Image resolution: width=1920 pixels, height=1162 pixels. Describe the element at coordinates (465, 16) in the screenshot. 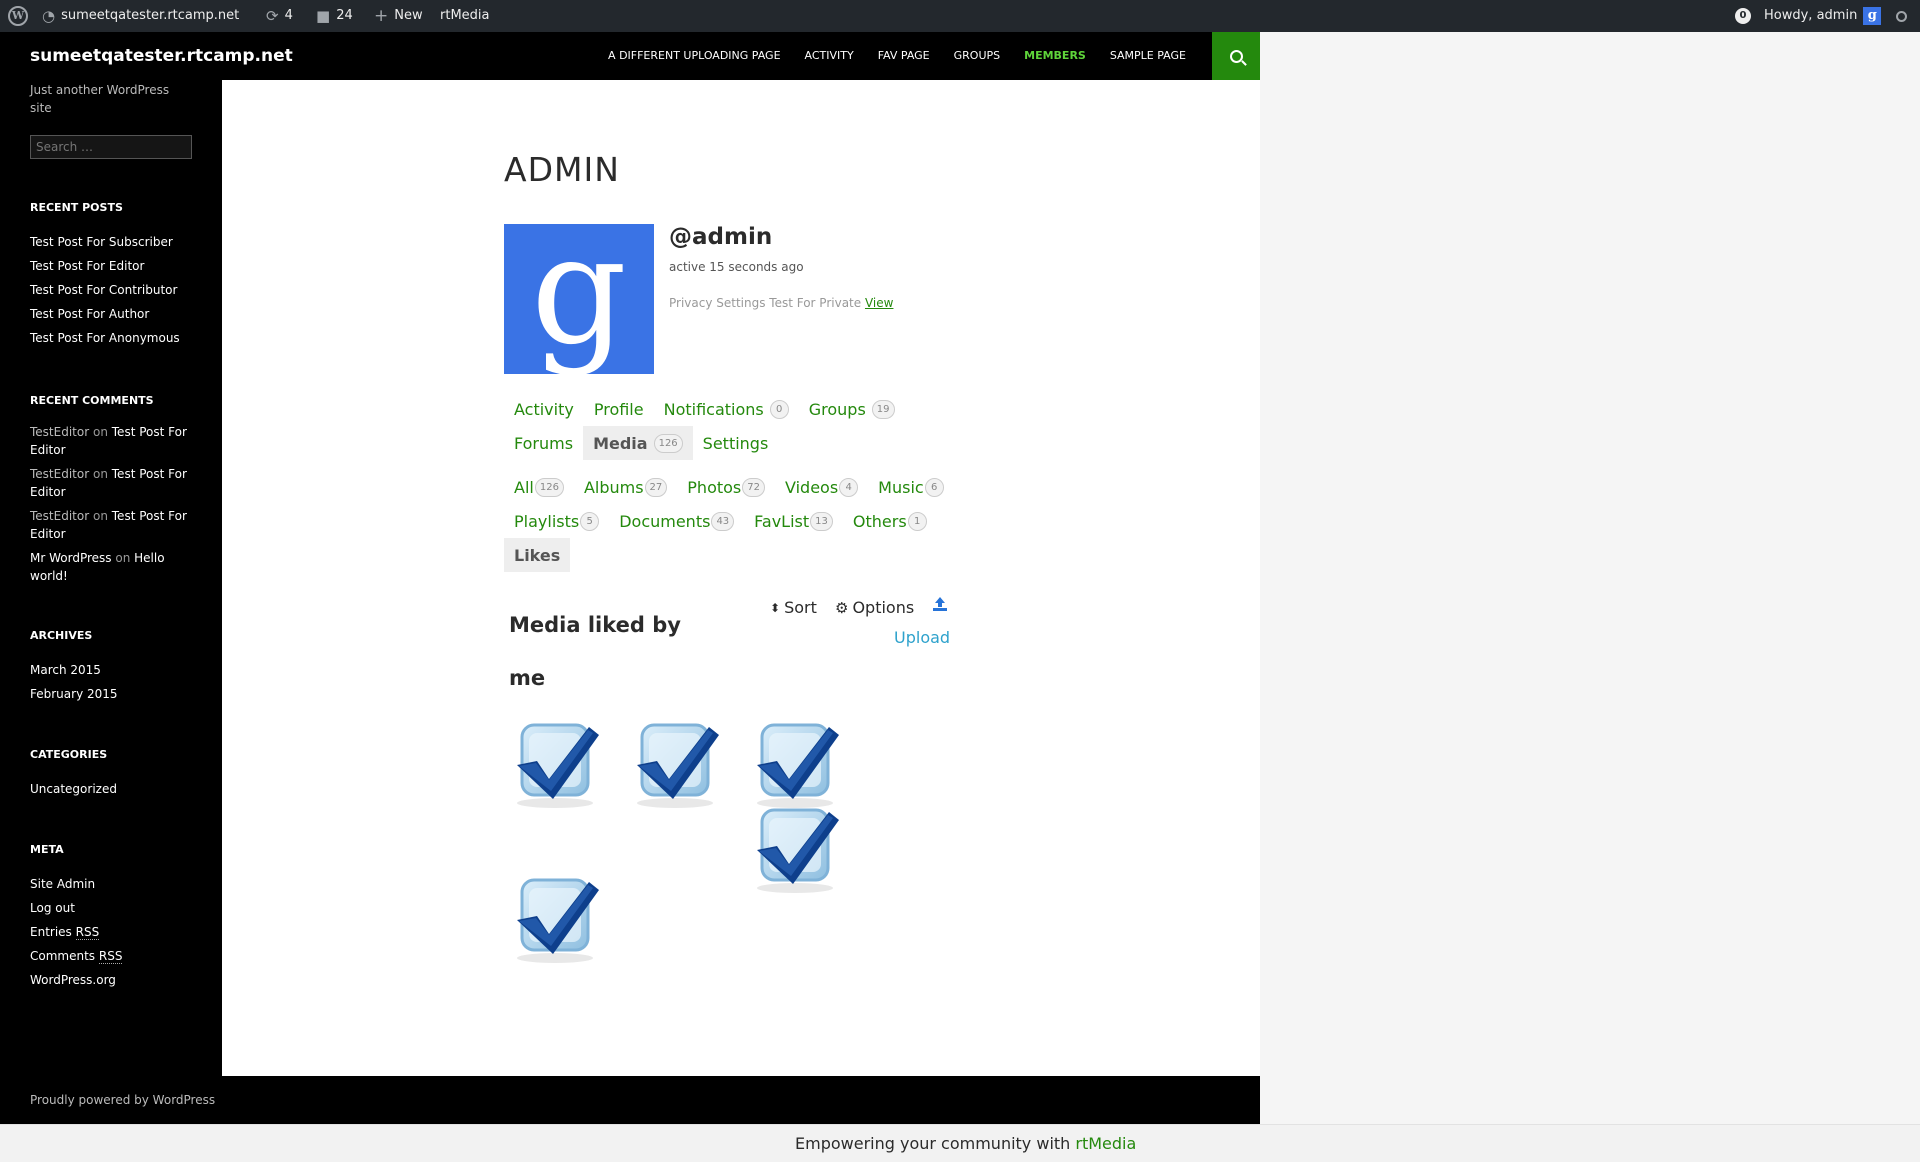

I see `rtmedia-menu: rtMedia` at that location.